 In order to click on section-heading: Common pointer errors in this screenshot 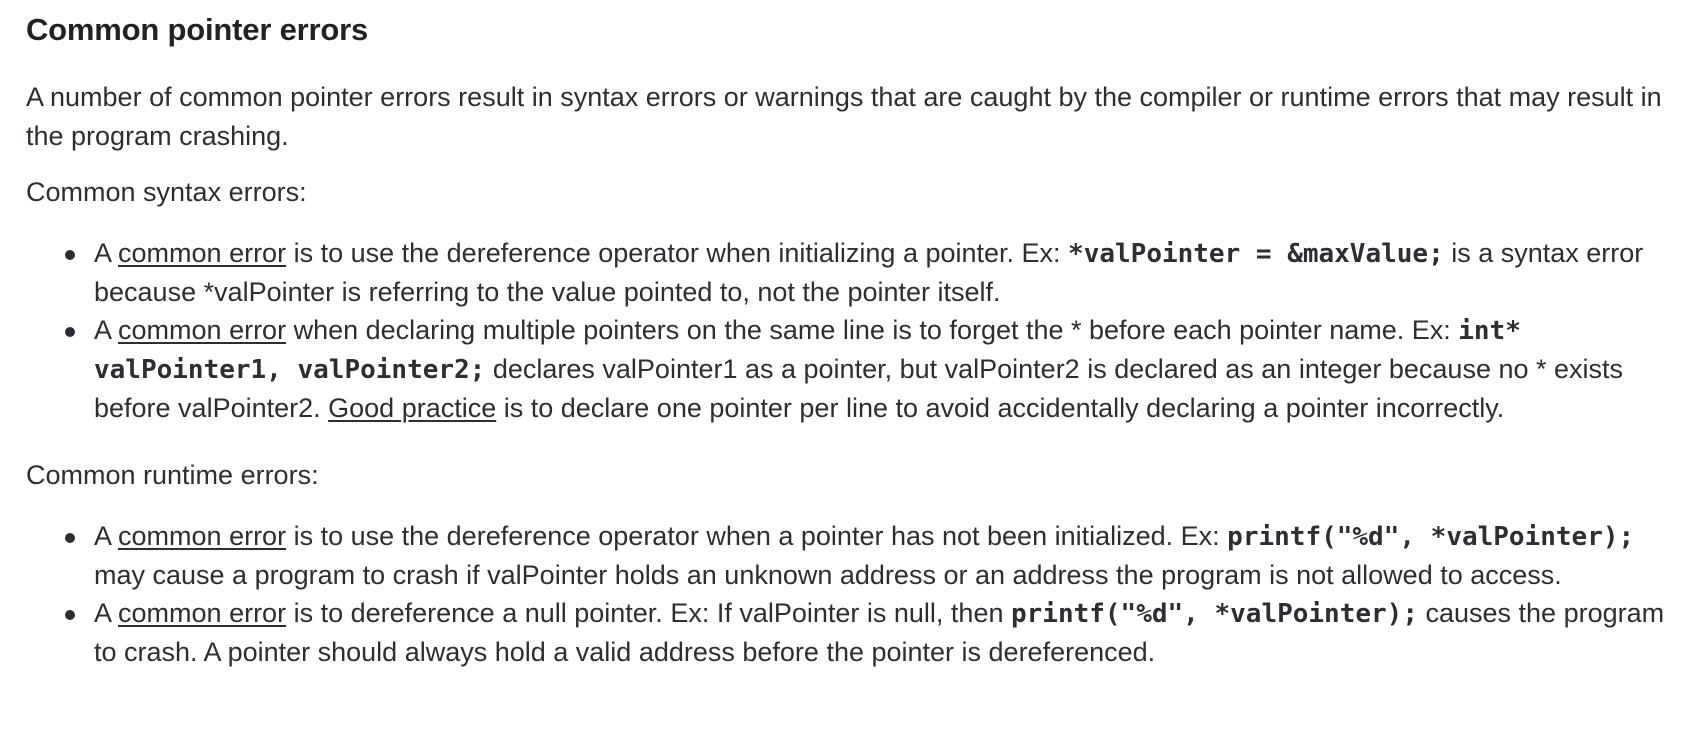, I will do `click(197, 29)`.